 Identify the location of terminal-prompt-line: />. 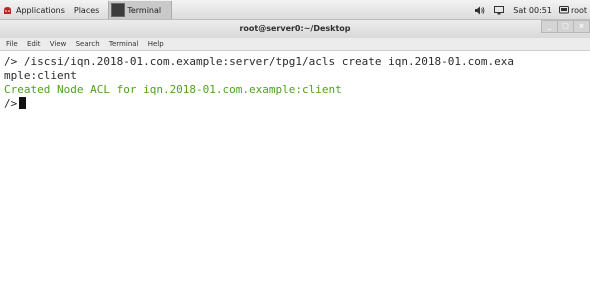
(297, 104).